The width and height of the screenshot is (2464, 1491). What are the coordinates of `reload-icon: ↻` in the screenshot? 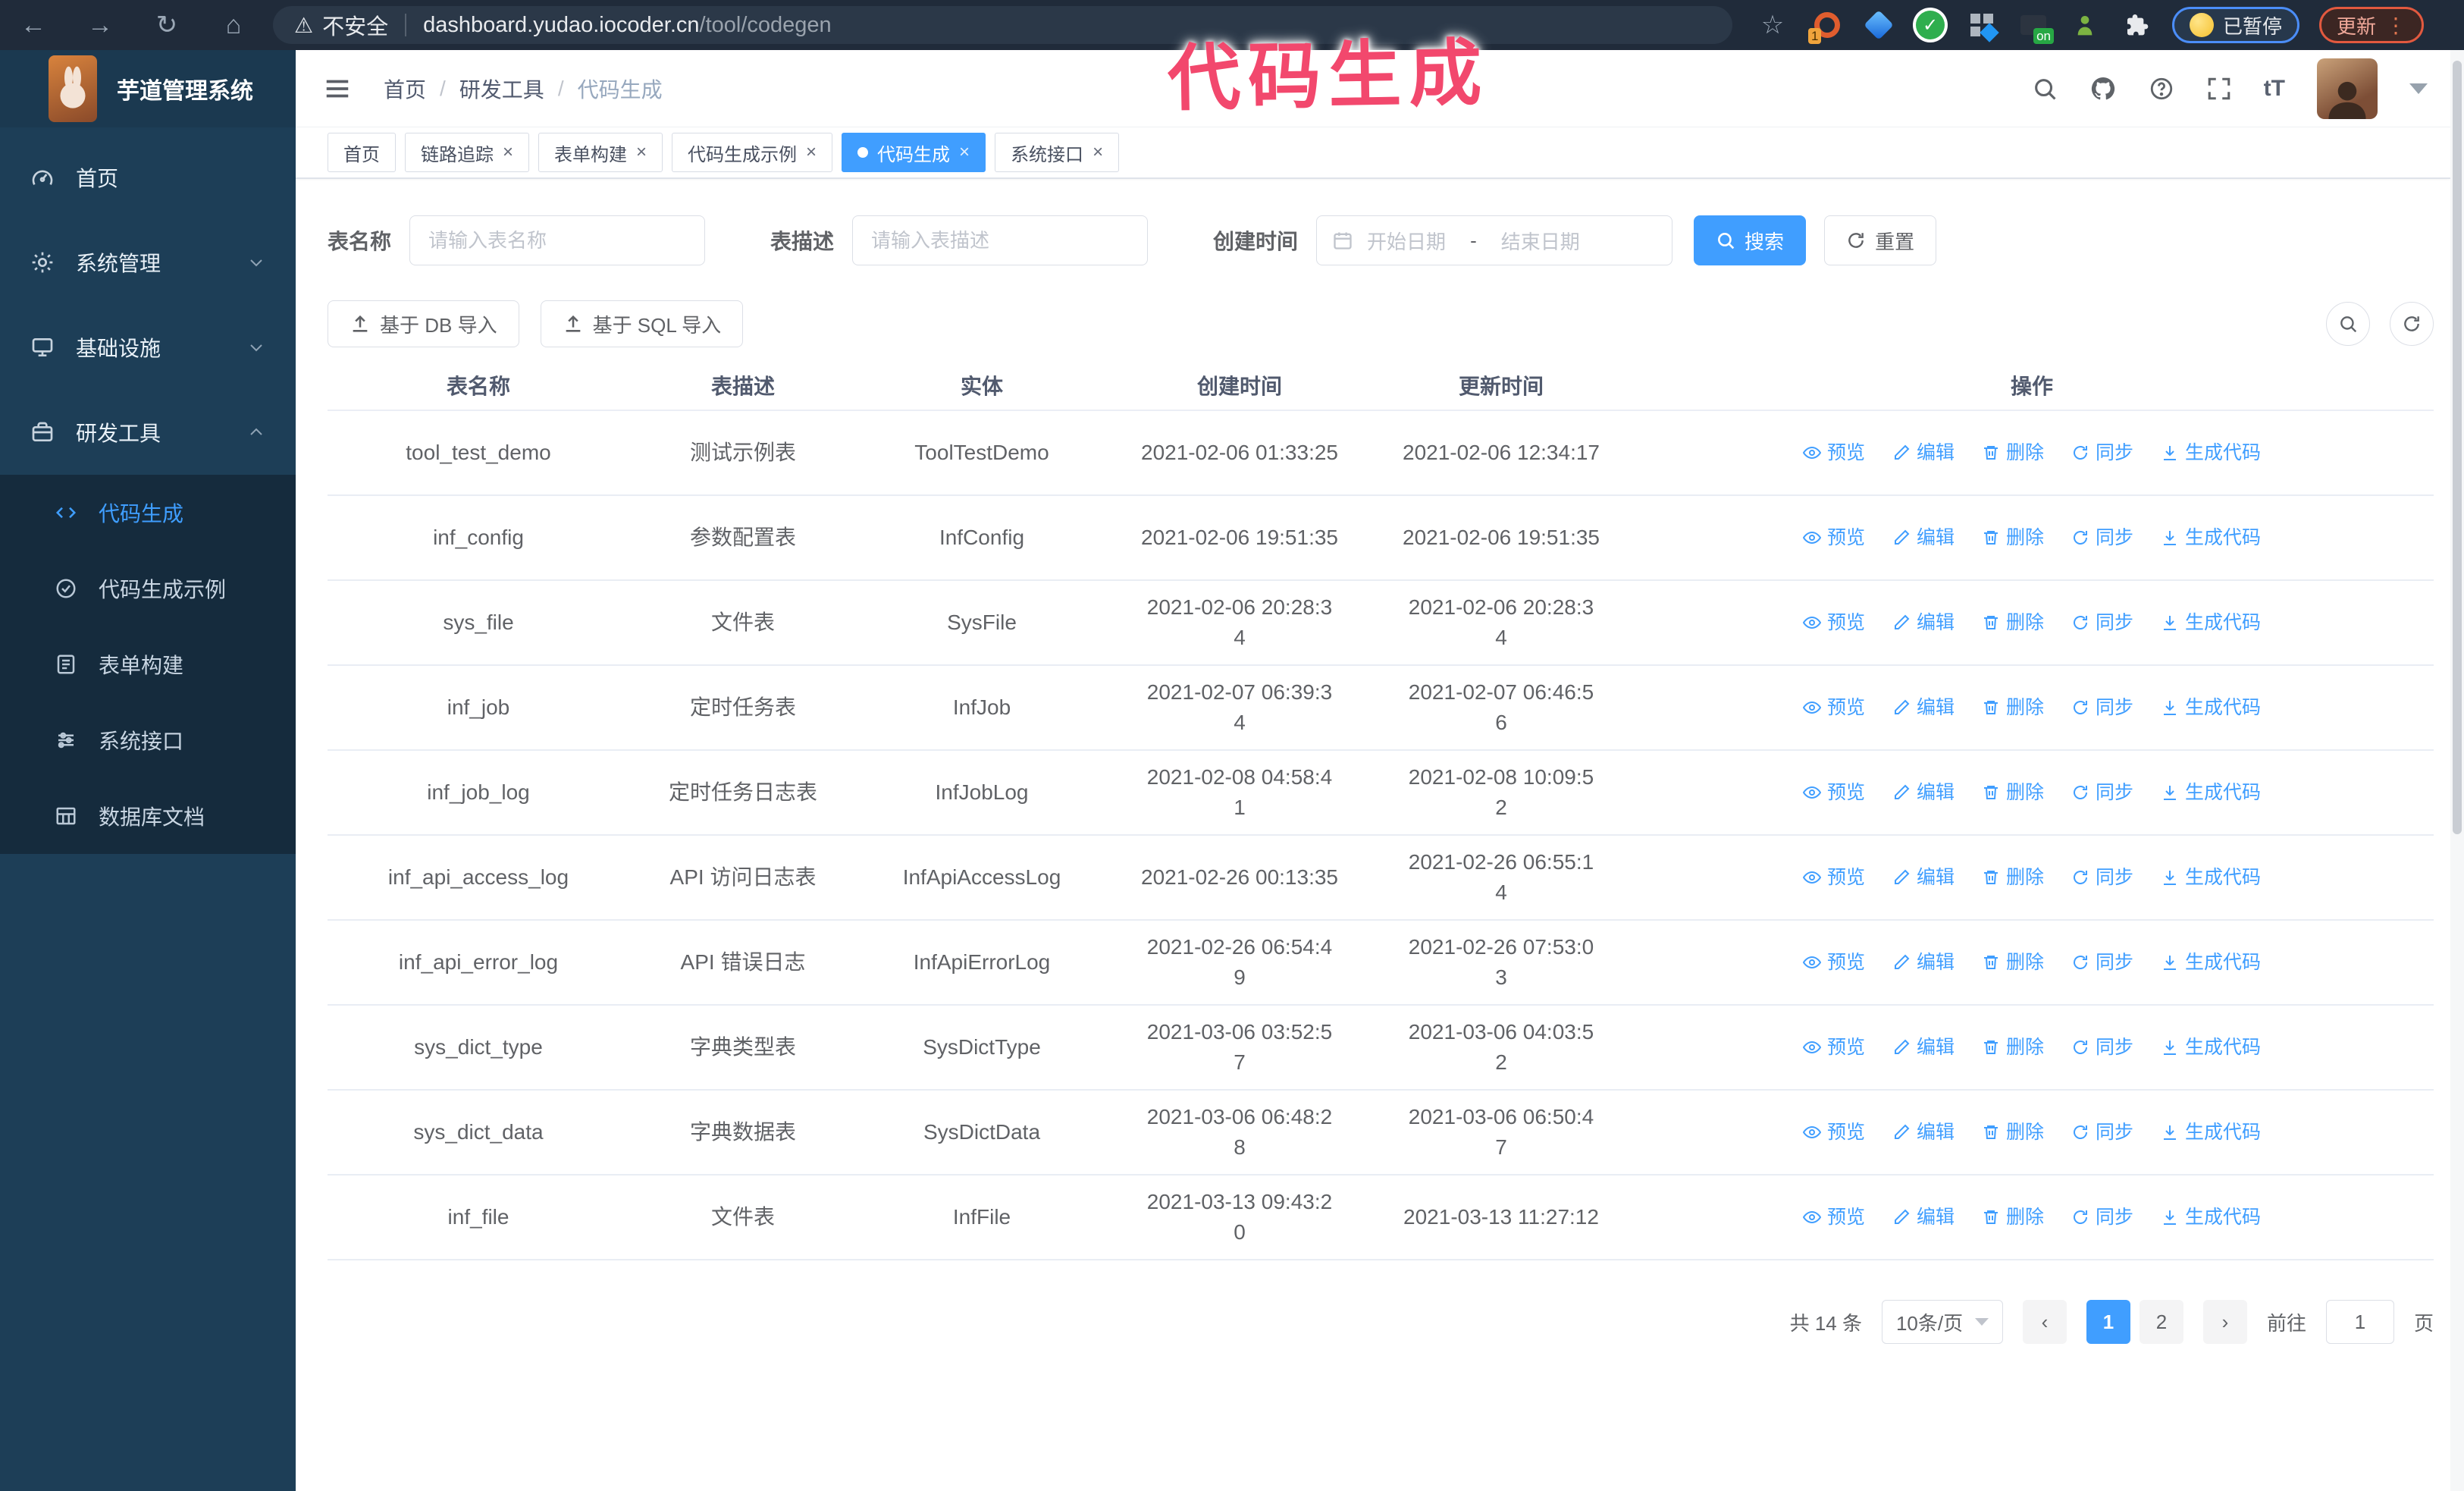 It's located at (166, 25).